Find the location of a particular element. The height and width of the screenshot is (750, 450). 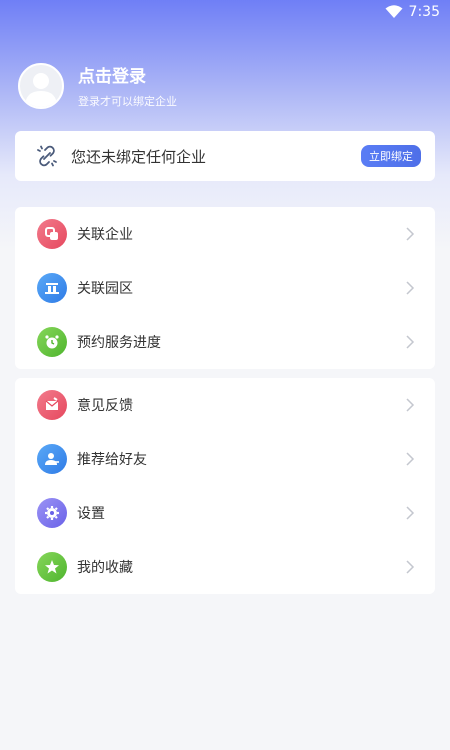

menu-item-link-enterprise: 关联企业 is located at coordinates (225, 234).